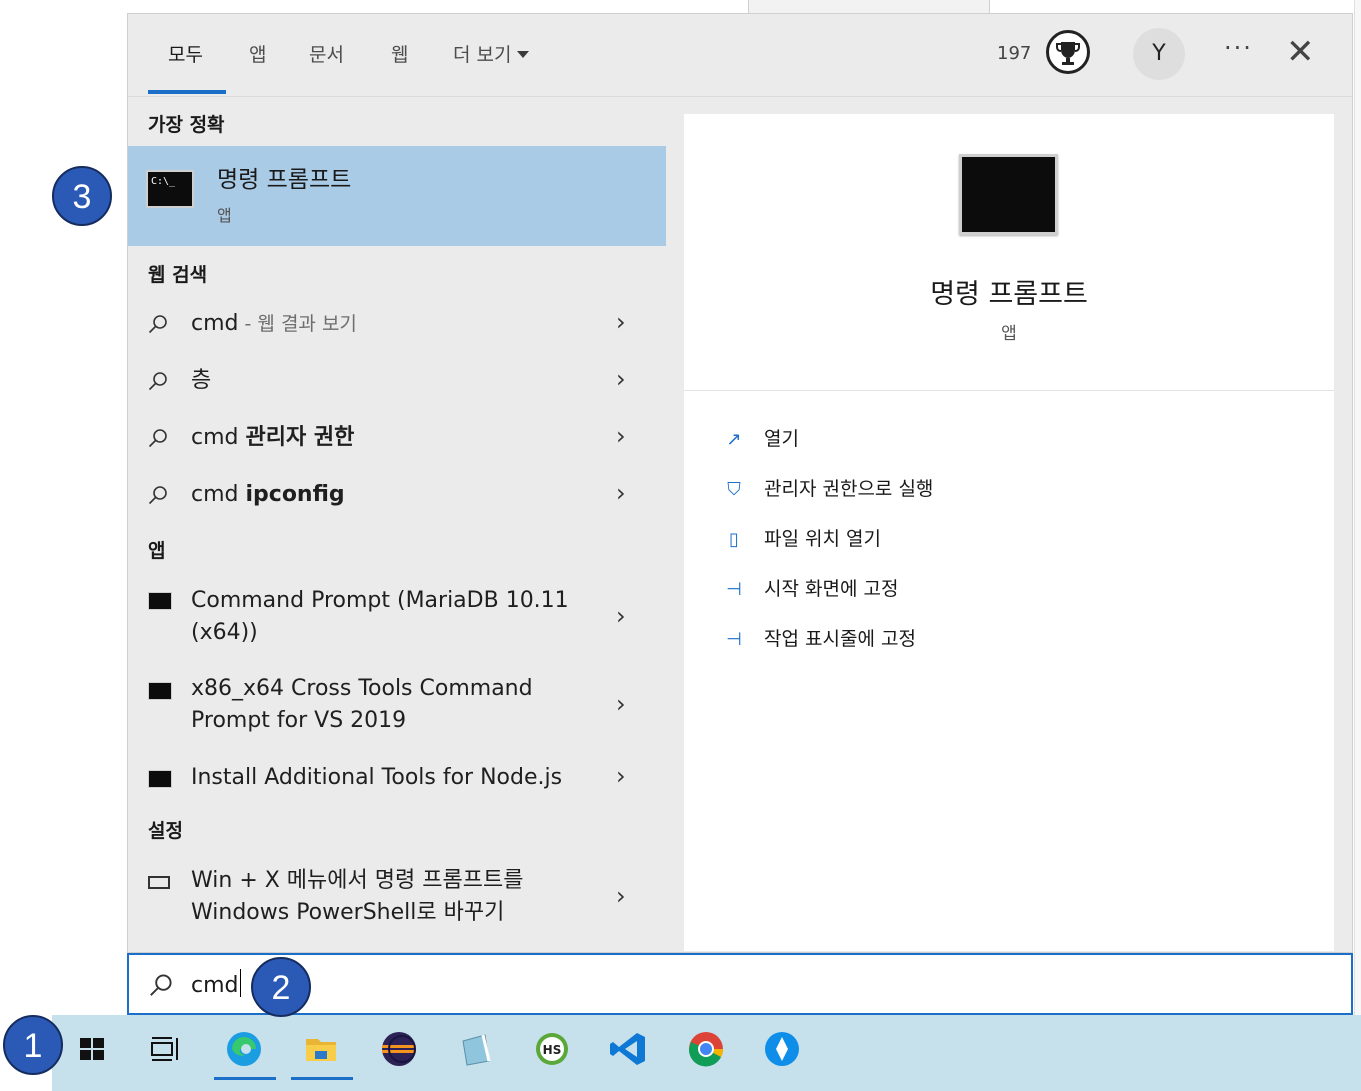  I want to click on command-prompt-large-icon, so click(1008, 194).